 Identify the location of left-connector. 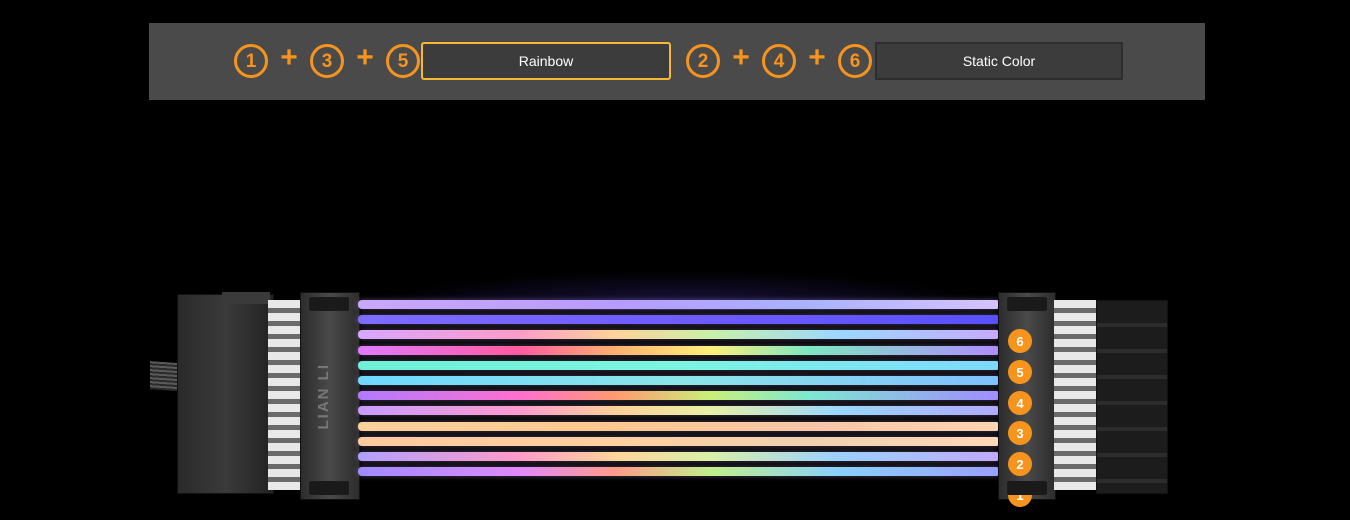
(225, 394).